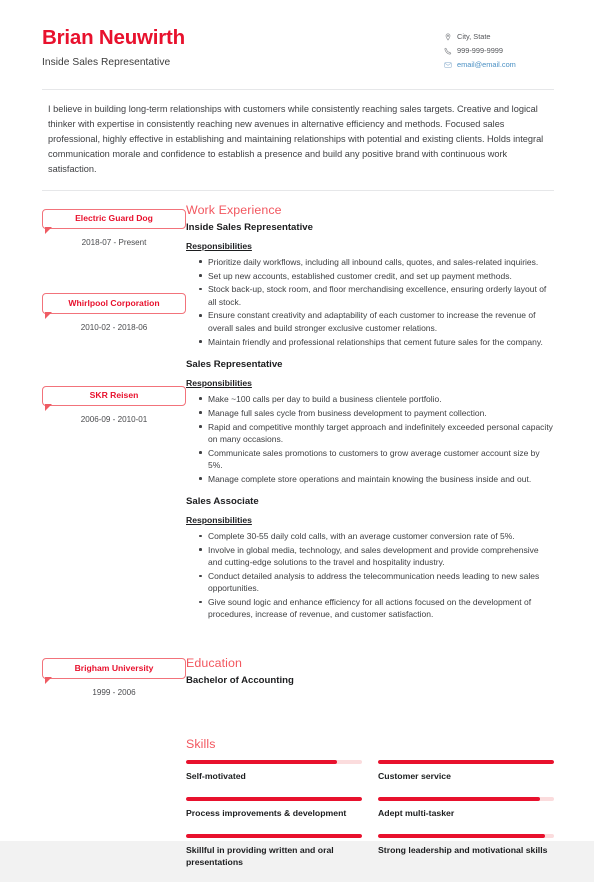 This screenshot has height=882, width=594. I want to click on skill-label: Customer service, so click(414, 775).